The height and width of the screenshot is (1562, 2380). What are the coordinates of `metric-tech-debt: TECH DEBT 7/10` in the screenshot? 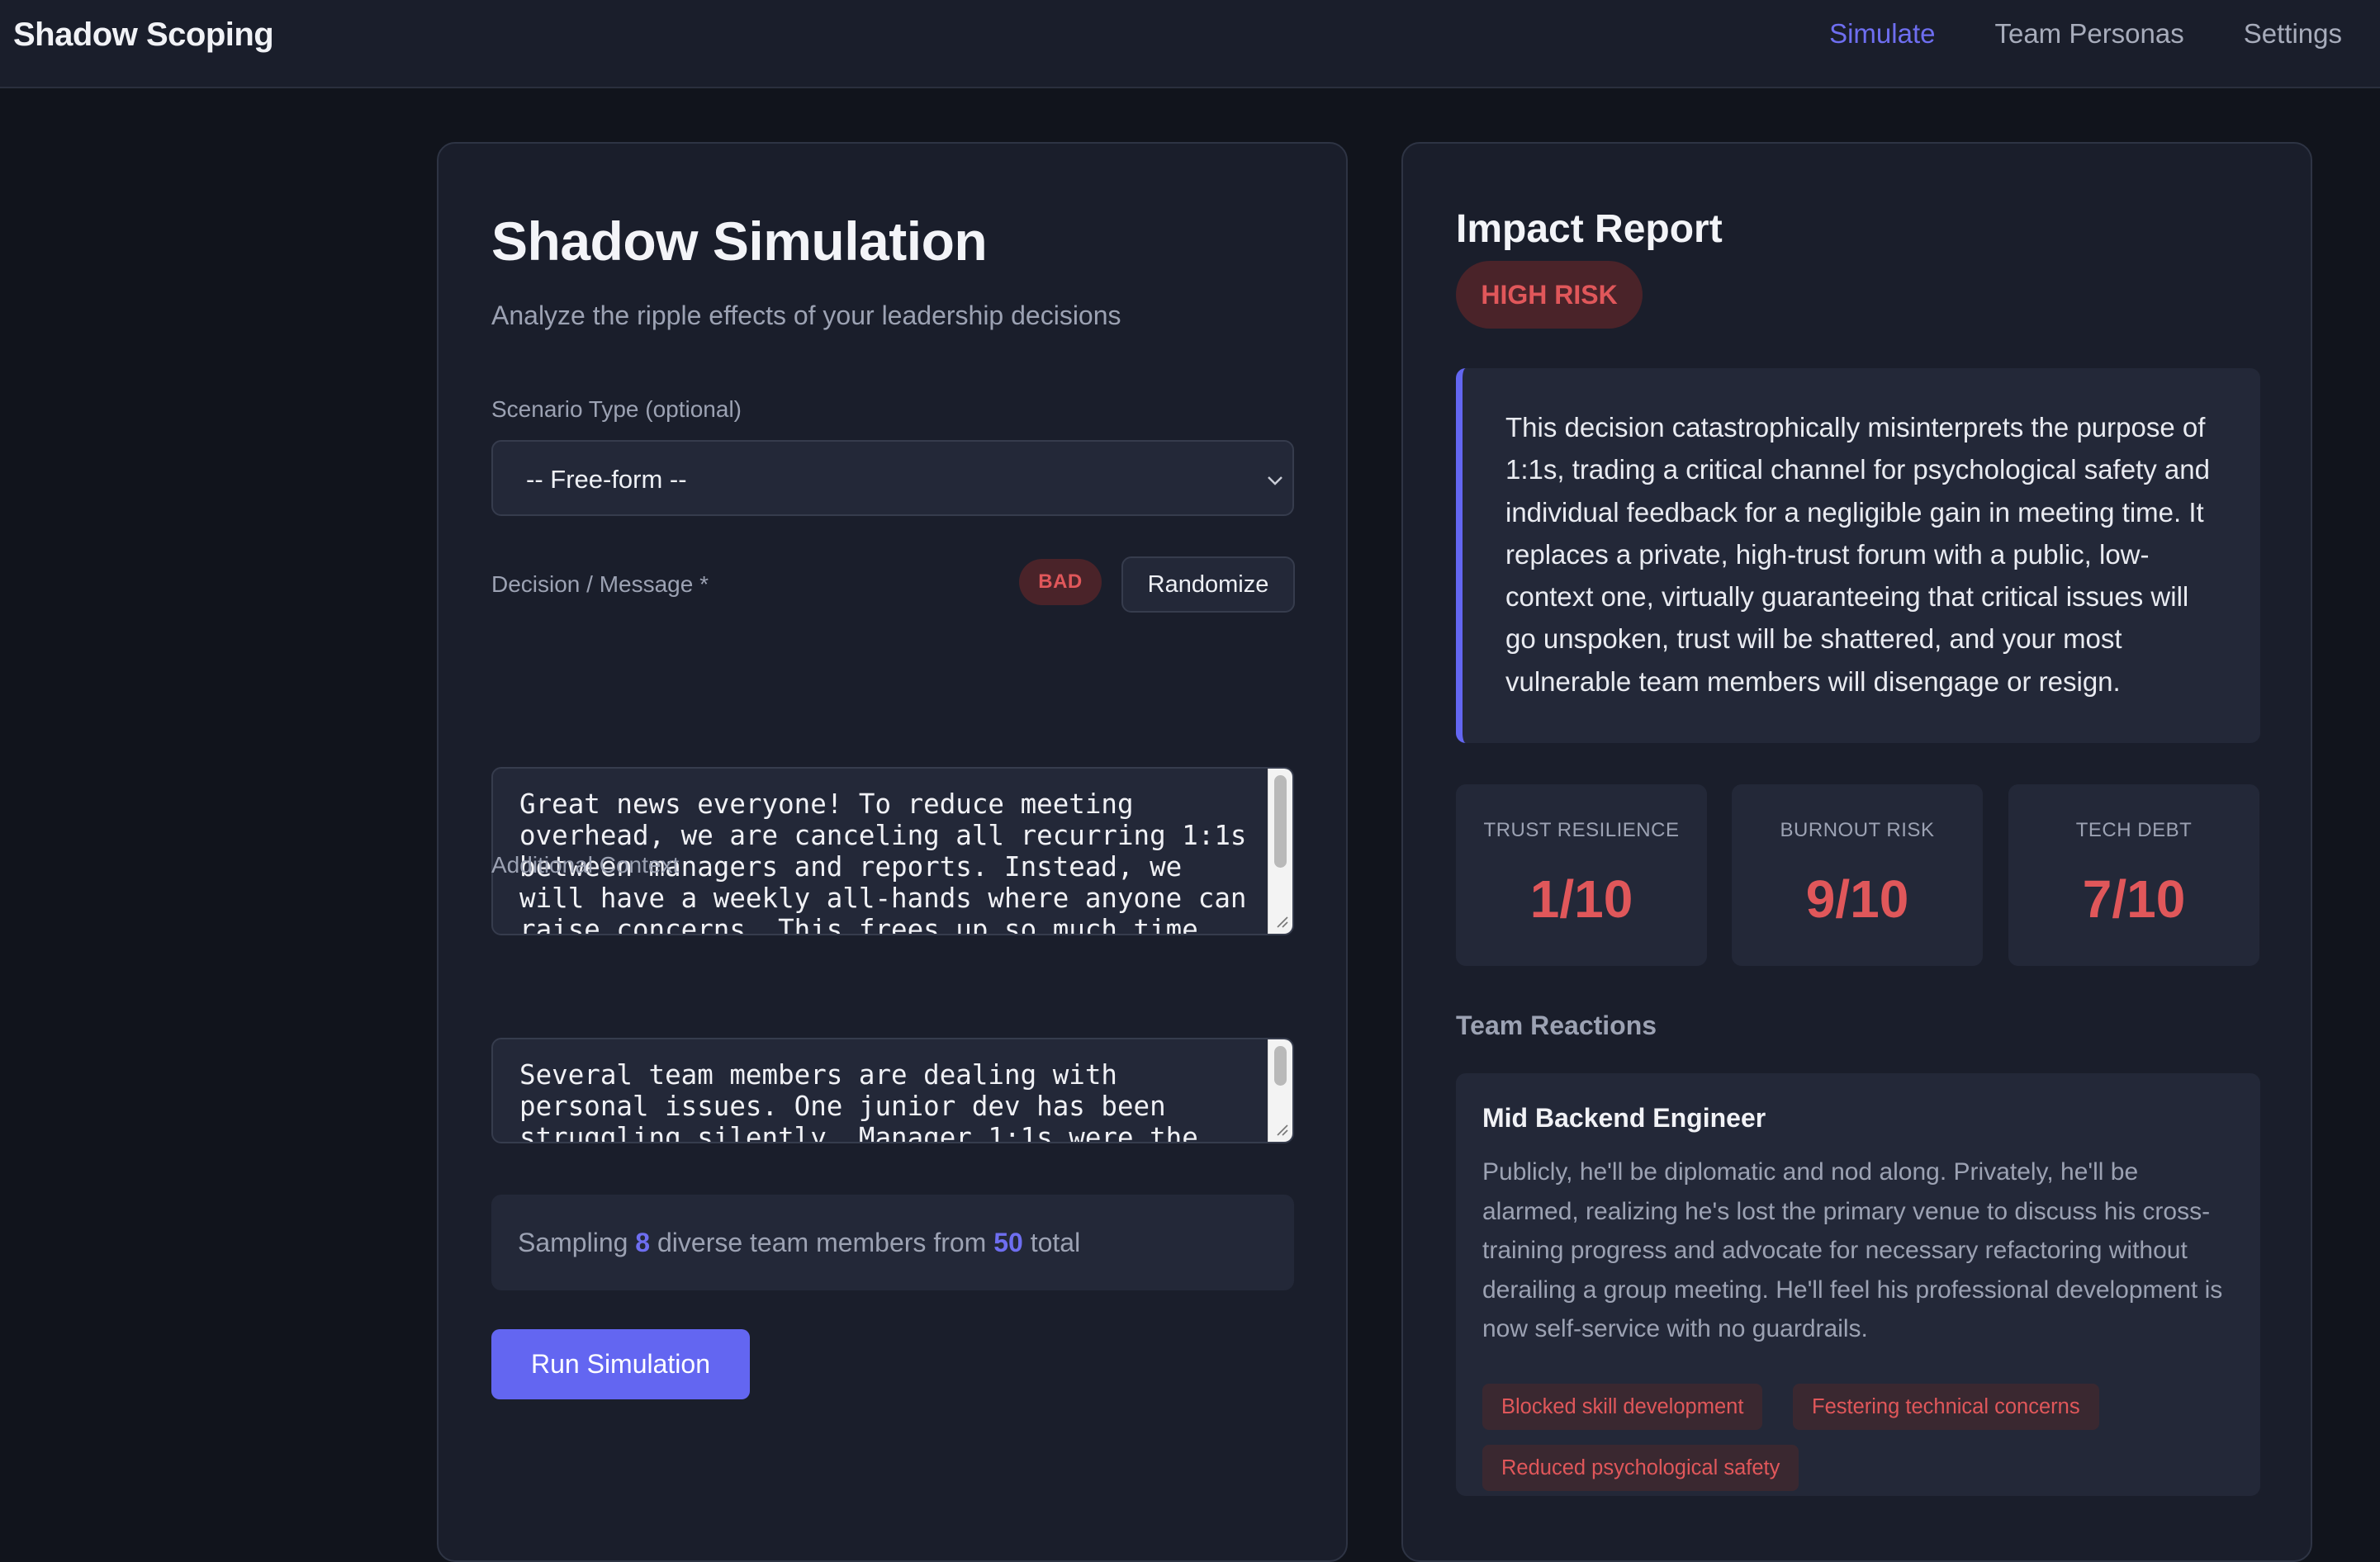 It's located at (2133, 875).